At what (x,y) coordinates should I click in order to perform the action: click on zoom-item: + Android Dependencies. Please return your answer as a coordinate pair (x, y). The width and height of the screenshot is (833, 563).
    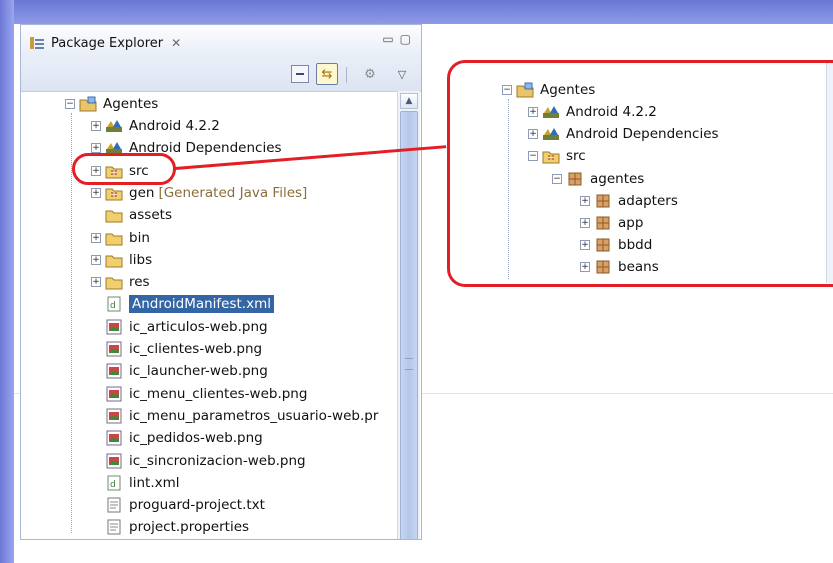
    Looking at the image, I should click on (623, 134).